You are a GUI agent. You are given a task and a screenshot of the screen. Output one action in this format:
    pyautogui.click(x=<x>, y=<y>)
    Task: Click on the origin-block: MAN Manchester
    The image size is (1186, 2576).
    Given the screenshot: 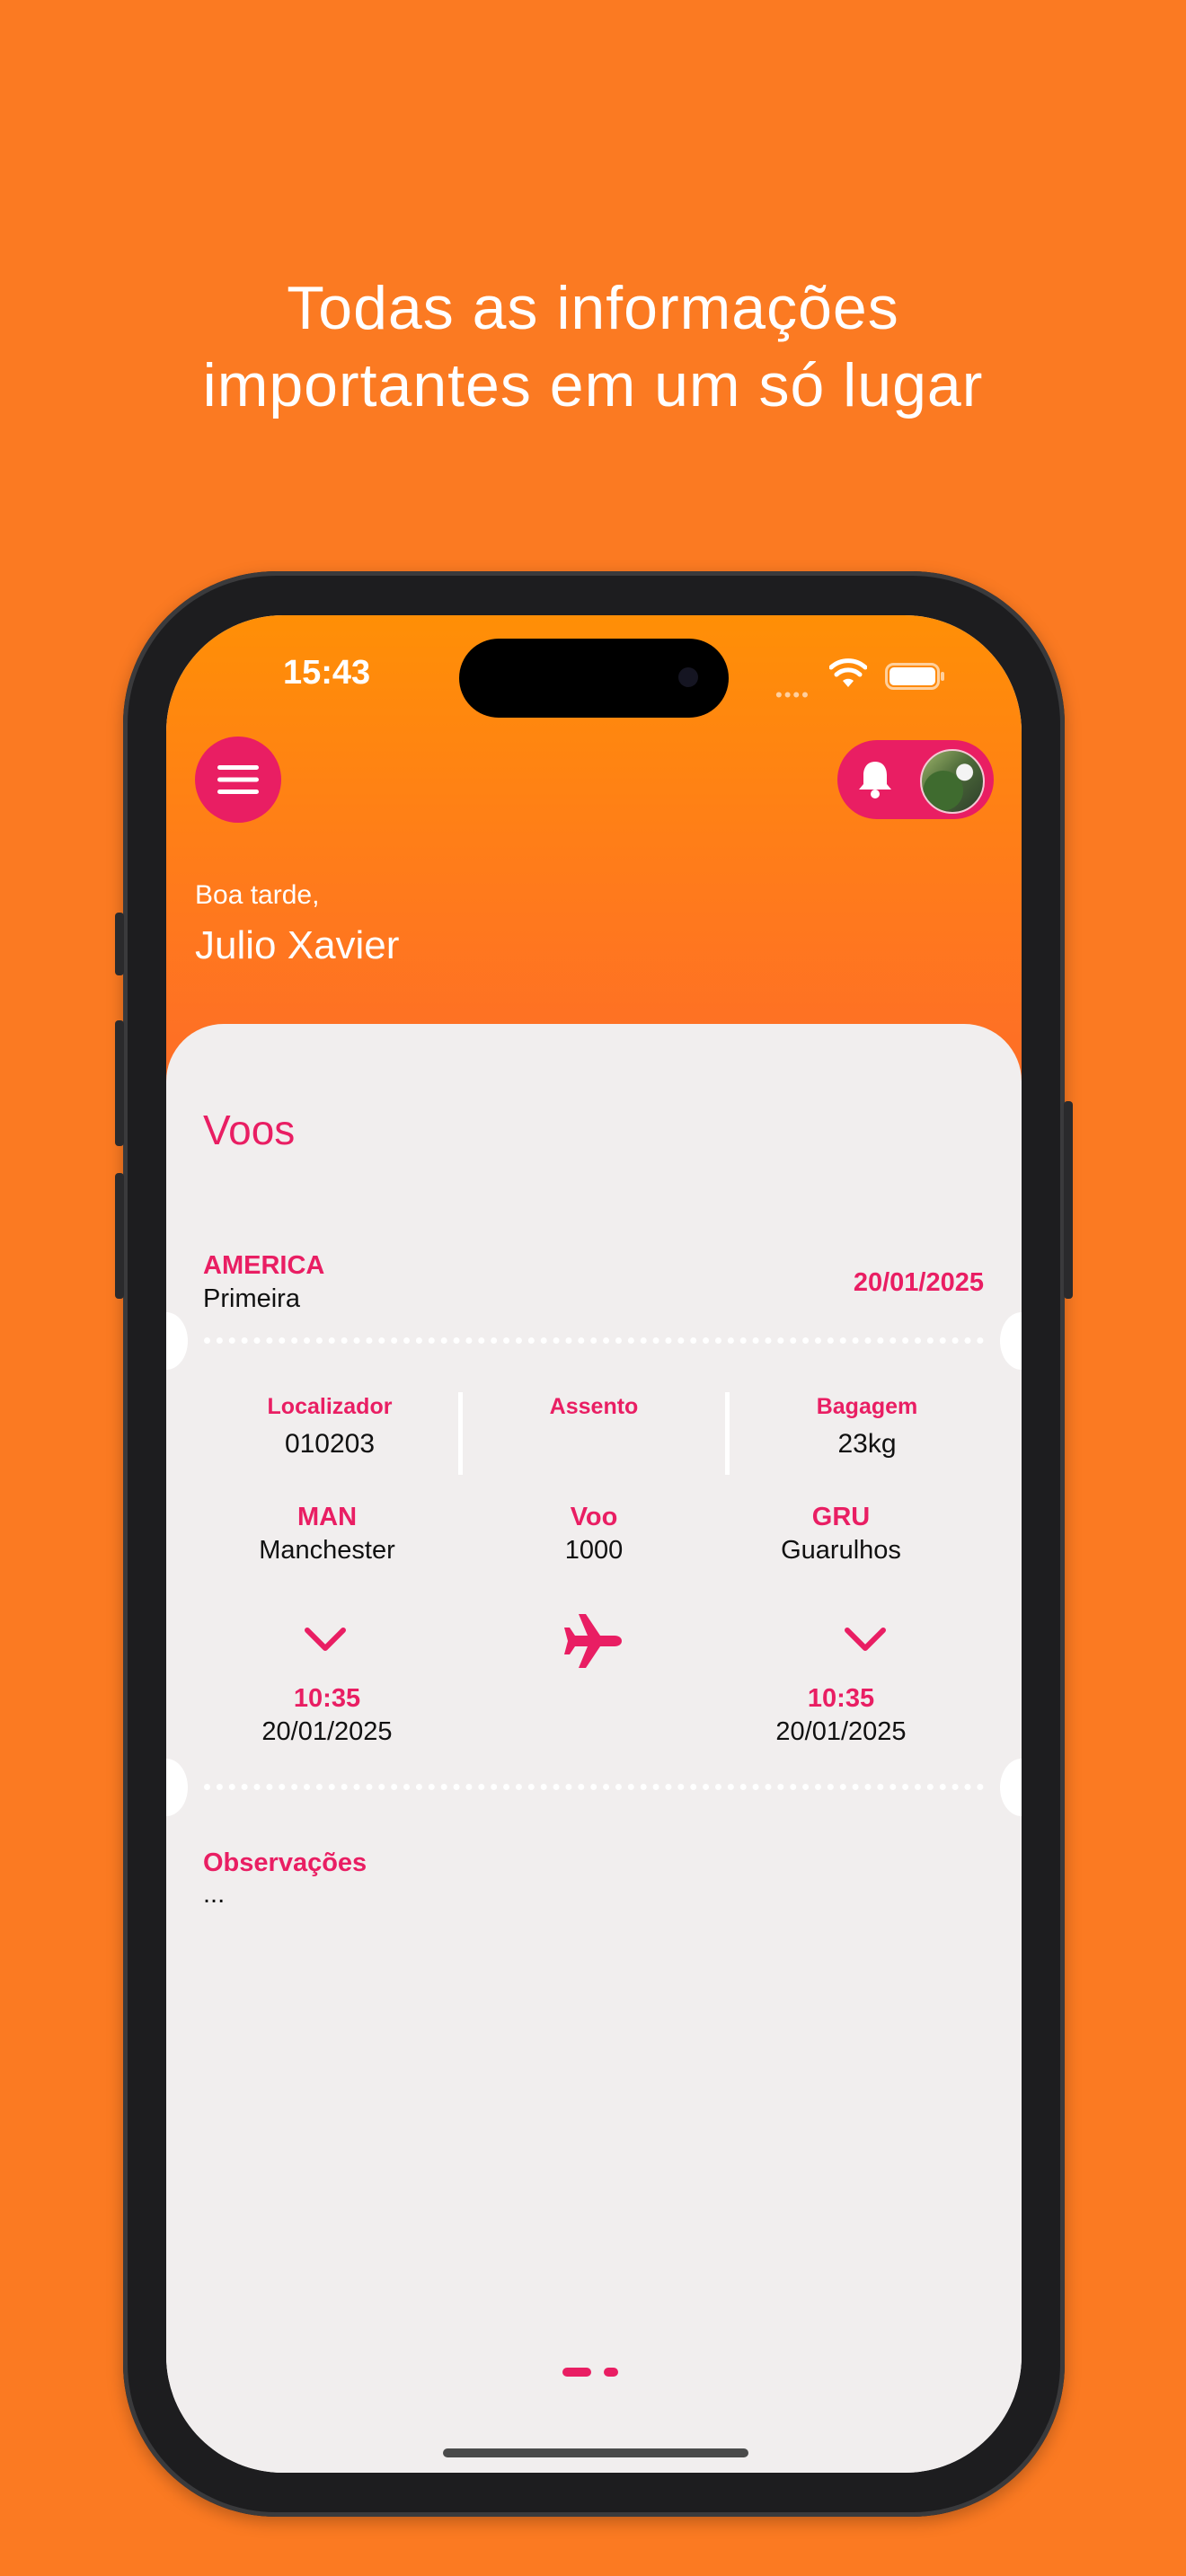 What is the action you would take?
    pyautogui.click(x=327, y=1534)
    